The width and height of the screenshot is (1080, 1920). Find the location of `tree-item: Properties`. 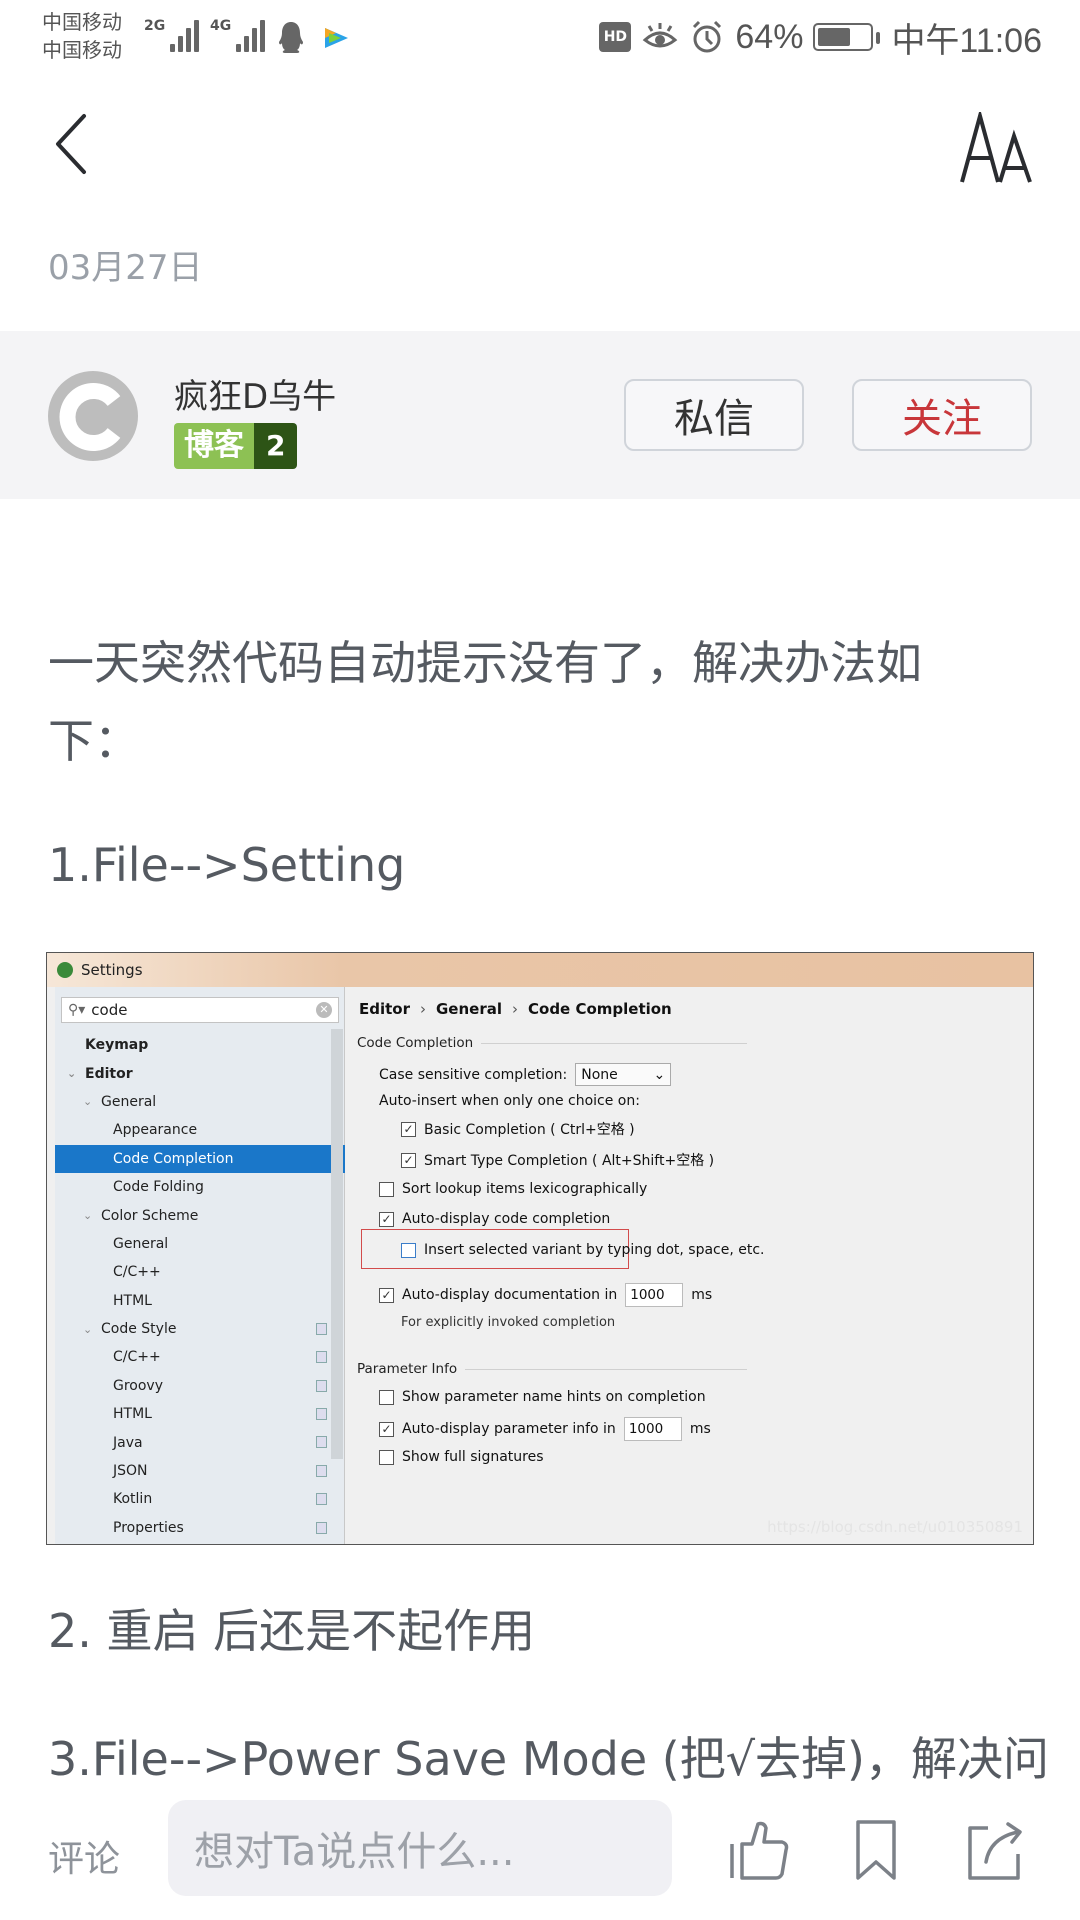

tree-item: Properties is located at coordinates (200, 1528).